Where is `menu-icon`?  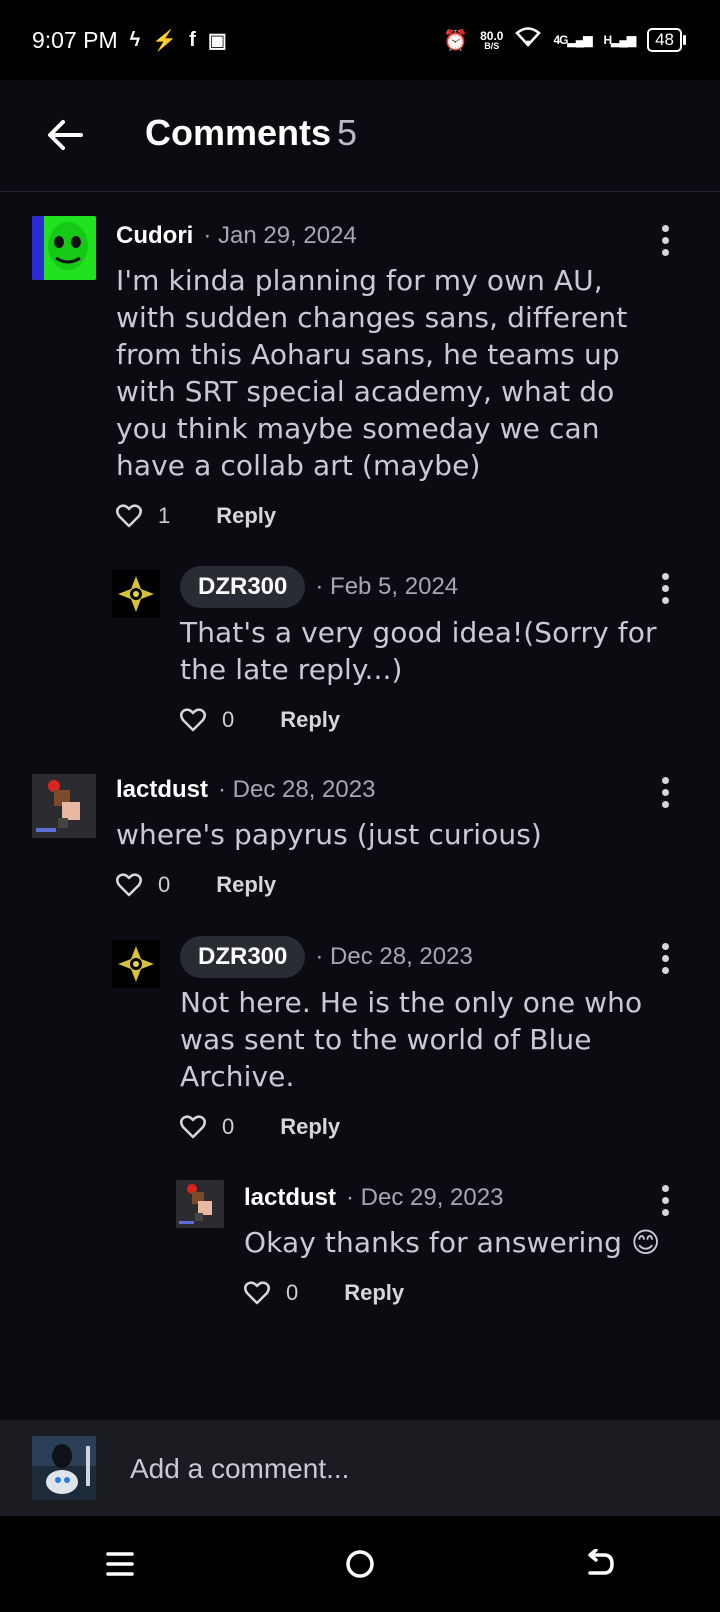 menu-icon is located at coordinates (120, 1564).